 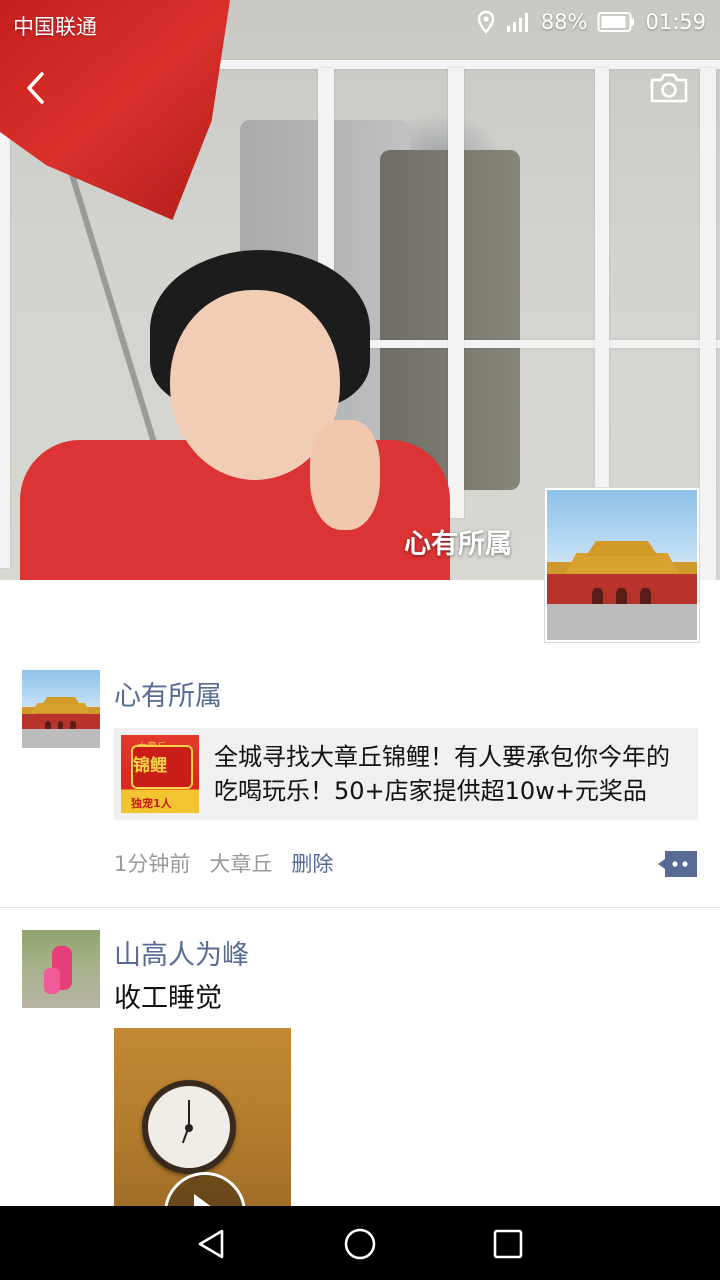 I want to click on nav-recents-button, so click(x=508, y=1244).